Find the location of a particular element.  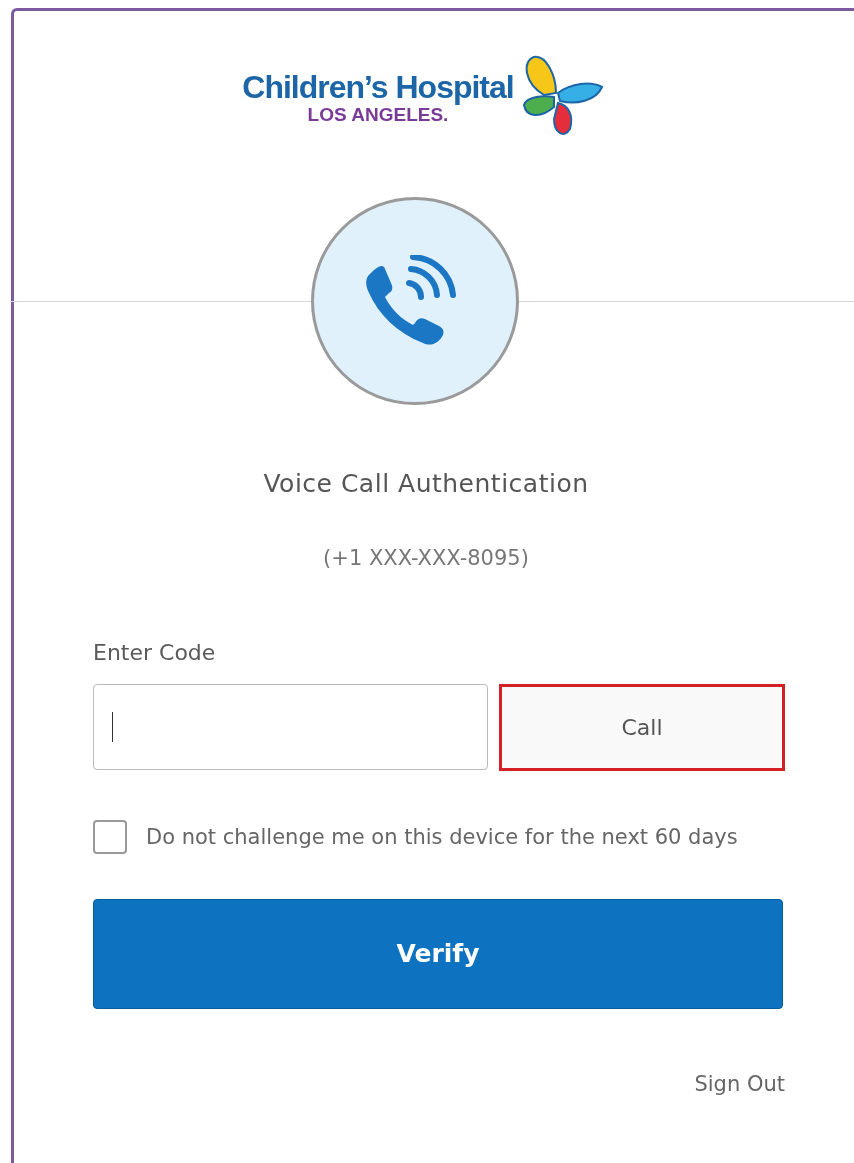

phone-number: (+1 XXX-XXX-8095) is located at coordinates (426, 558).